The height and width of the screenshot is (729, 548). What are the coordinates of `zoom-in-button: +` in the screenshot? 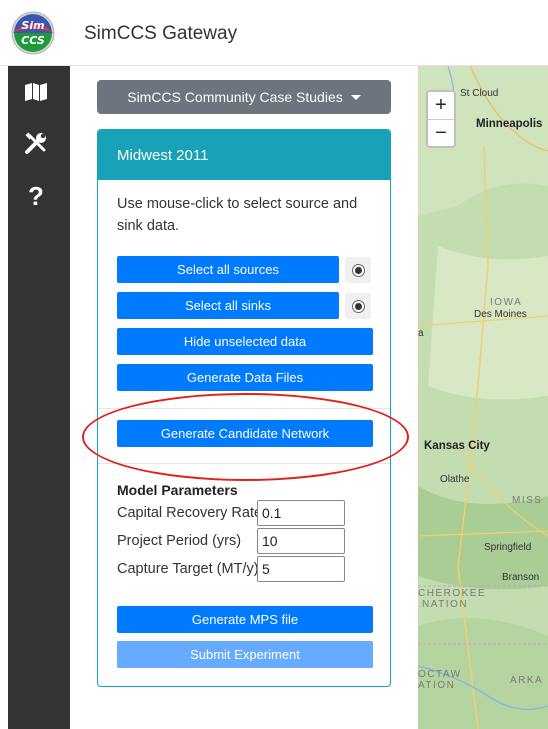 It's located at (441, 105).